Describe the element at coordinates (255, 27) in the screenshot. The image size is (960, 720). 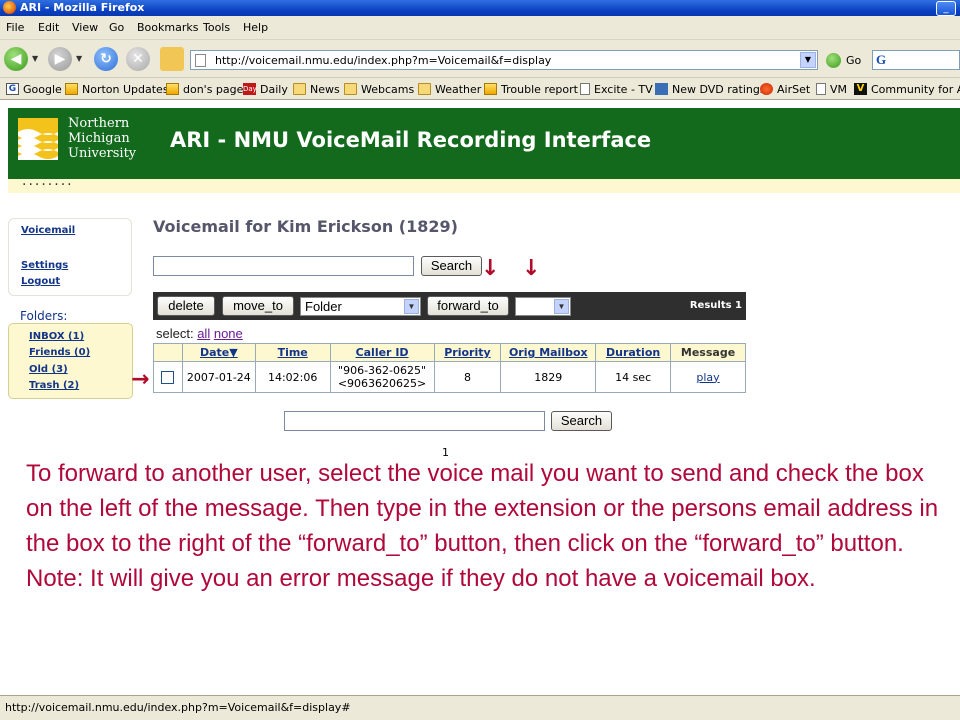
I see `menu-help: Help` at that location.